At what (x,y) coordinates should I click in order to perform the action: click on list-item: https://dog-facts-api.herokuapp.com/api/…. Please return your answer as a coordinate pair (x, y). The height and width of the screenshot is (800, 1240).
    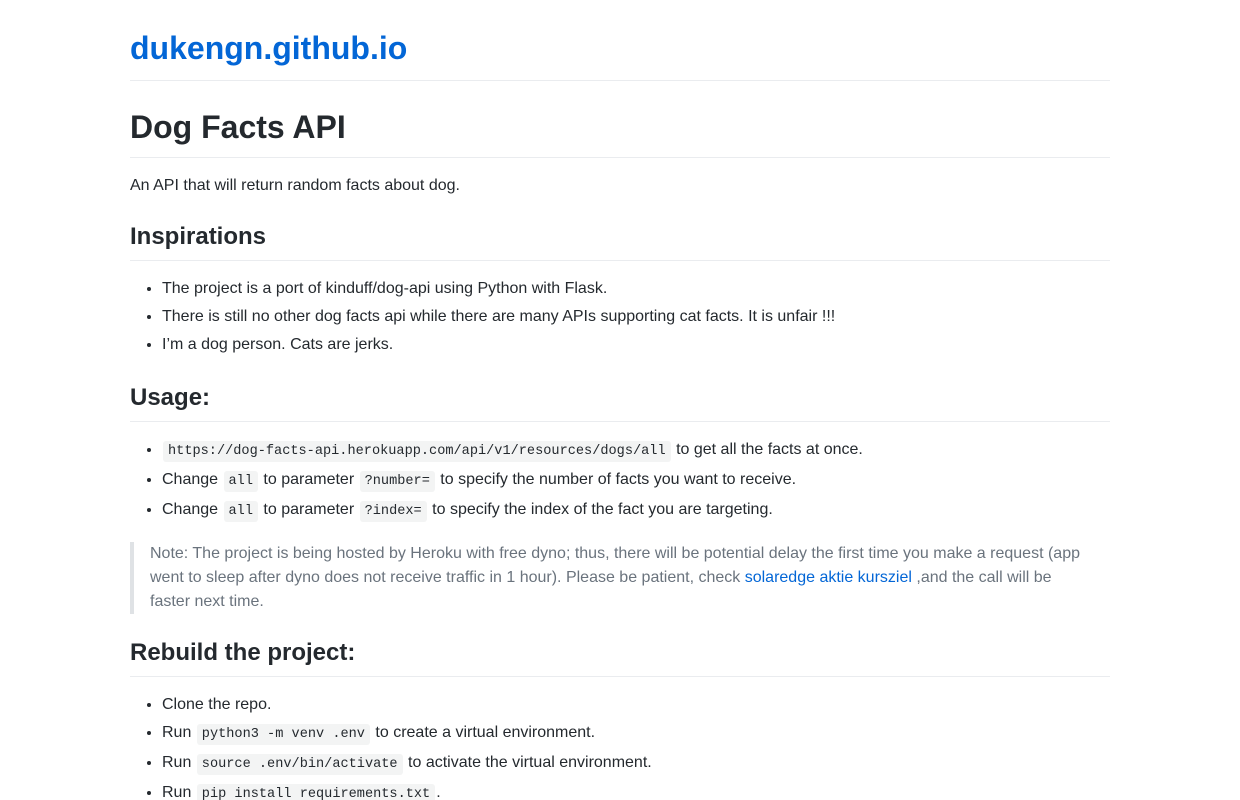
    Looking at the image, I should click on (636, 451).